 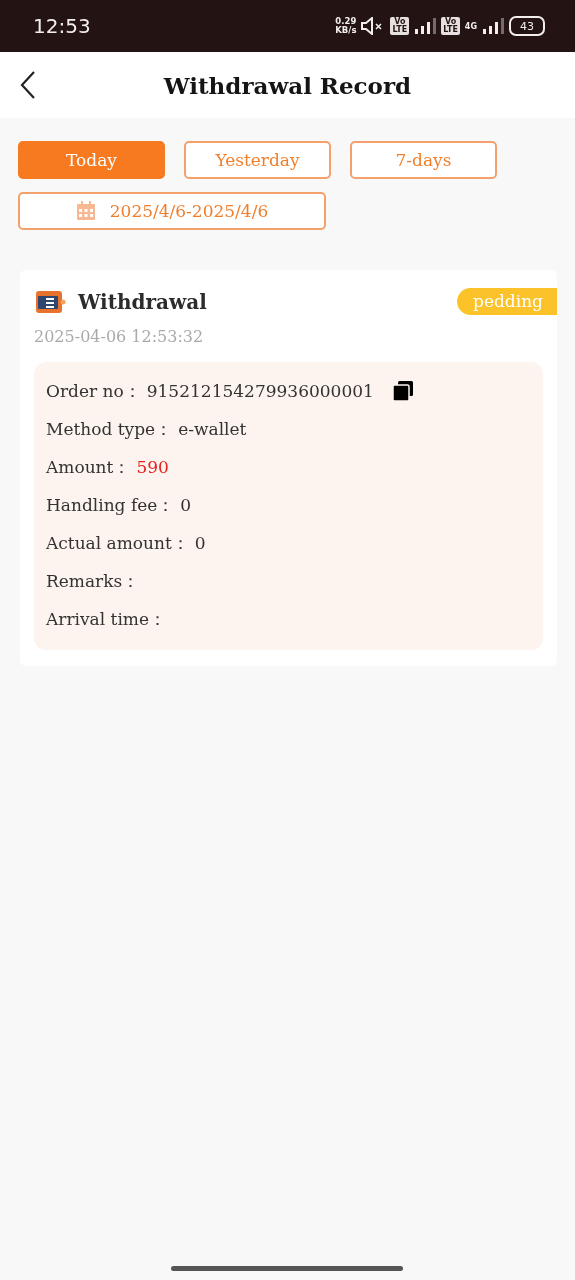 I want to click on battery-icon: 43, so click(x=527, y=26).